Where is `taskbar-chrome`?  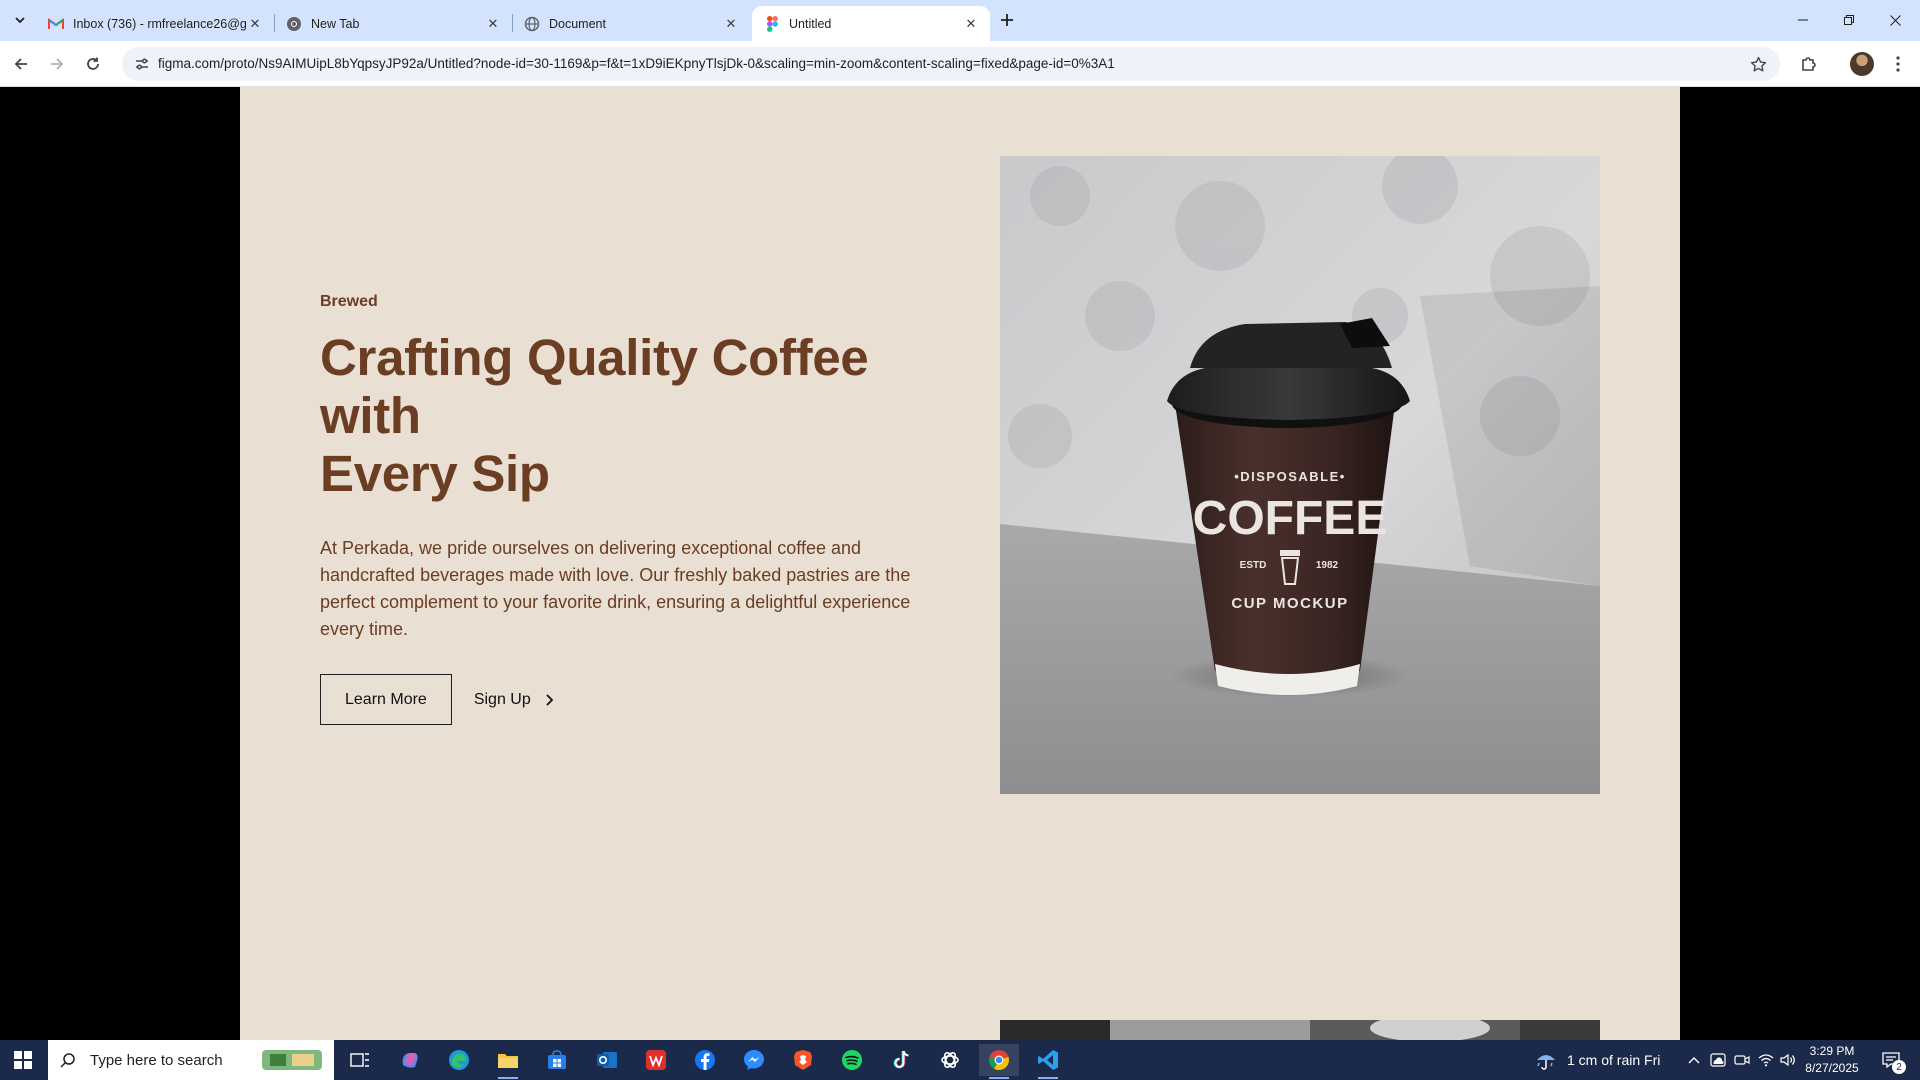 taskbar-chrome is located at coordinates (999, 1061).